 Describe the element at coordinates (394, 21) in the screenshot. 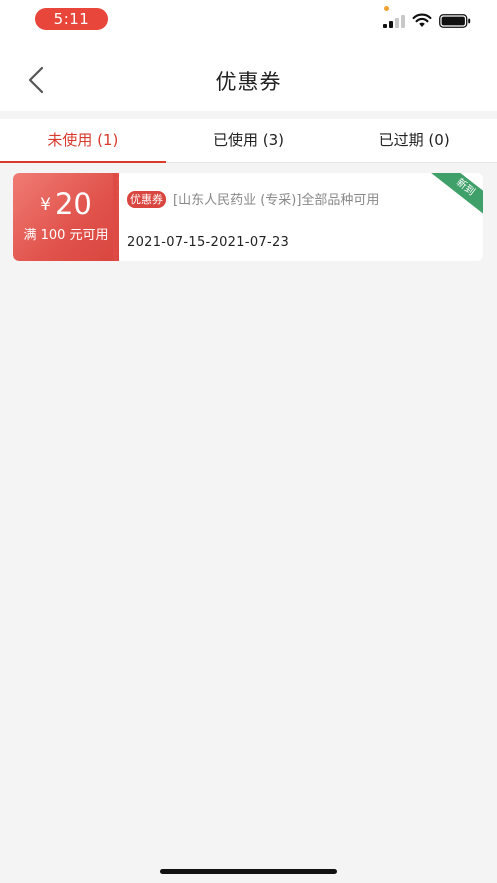

I see `signal-icon` at that location.